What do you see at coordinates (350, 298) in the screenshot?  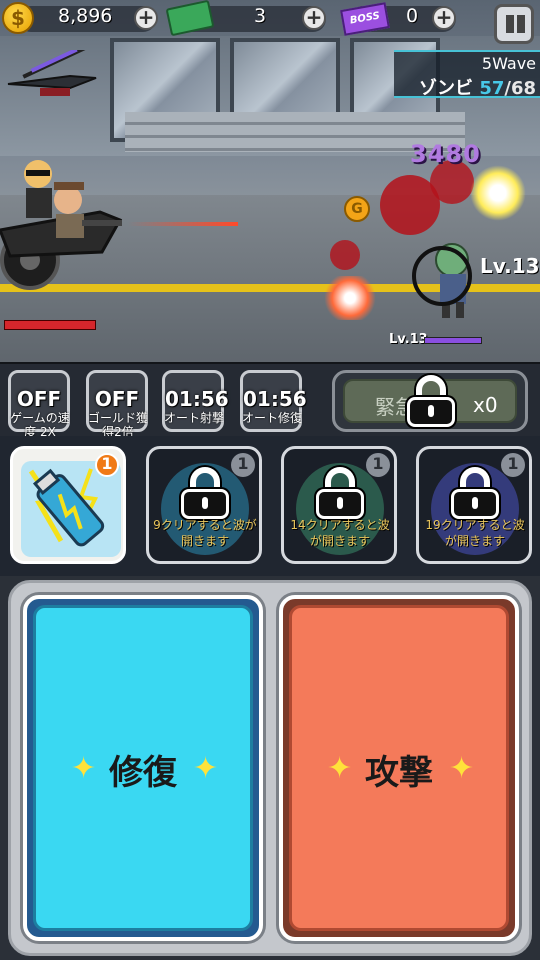 I see `impact-effect` at bounding box center [350, 298].